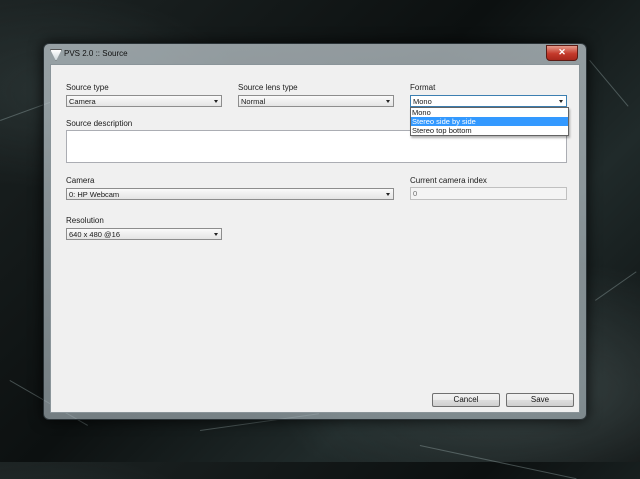  I want to click on source-lens-type-value: Normal, so click(253, 101).